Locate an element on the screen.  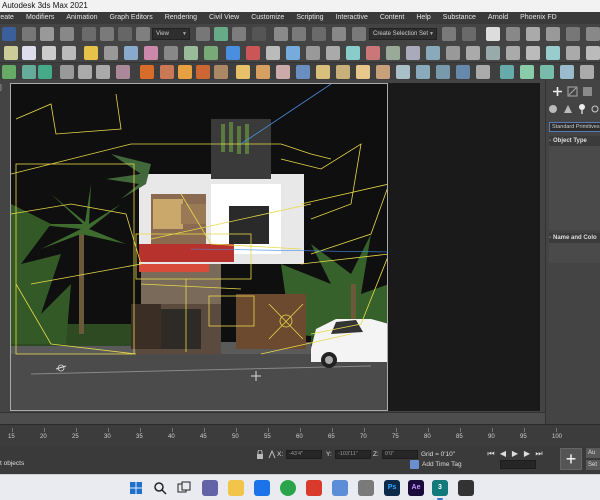
set-key-button: Set is located at coordinates (593, 465).